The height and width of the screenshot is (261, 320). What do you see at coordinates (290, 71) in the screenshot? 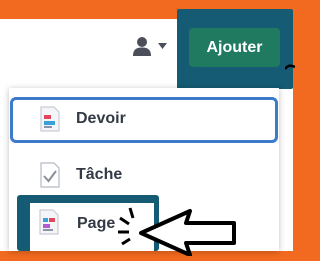
I see `arrow-tail-icon` at bounding box center [290, 71].